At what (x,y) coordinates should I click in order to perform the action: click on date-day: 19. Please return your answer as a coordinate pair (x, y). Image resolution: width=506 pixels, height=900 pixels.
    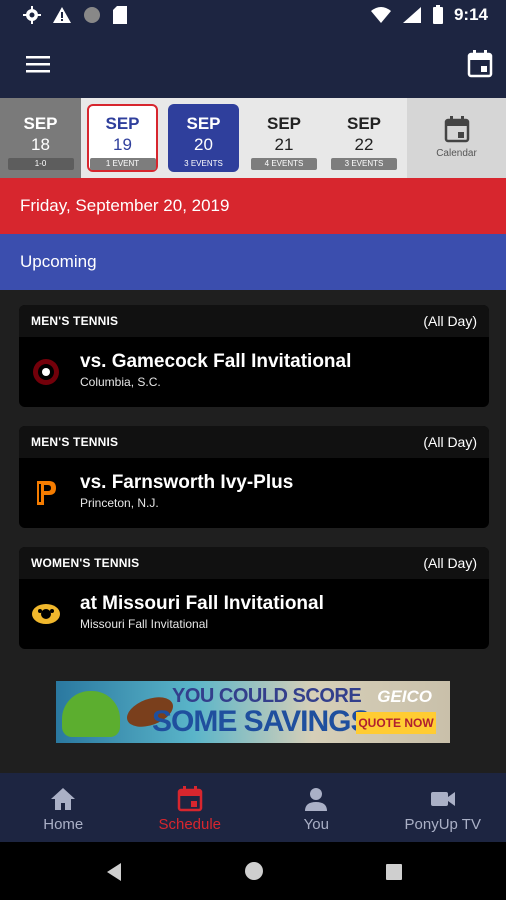
    Looking at the image, I should click on (122, 144).